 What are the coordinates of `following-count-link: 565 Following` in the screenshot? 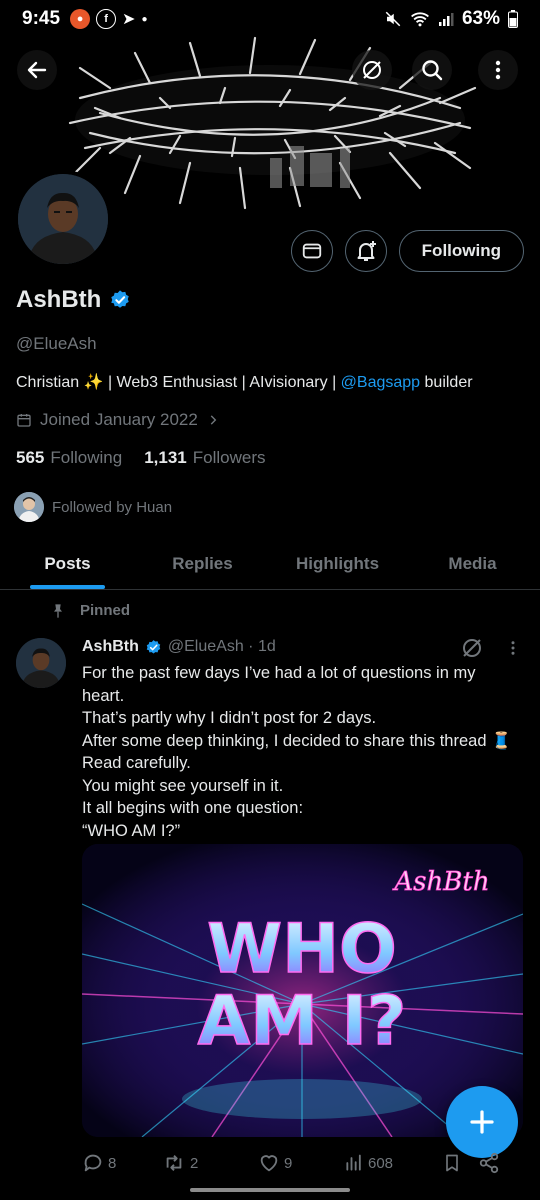 It's located at (69, 458).